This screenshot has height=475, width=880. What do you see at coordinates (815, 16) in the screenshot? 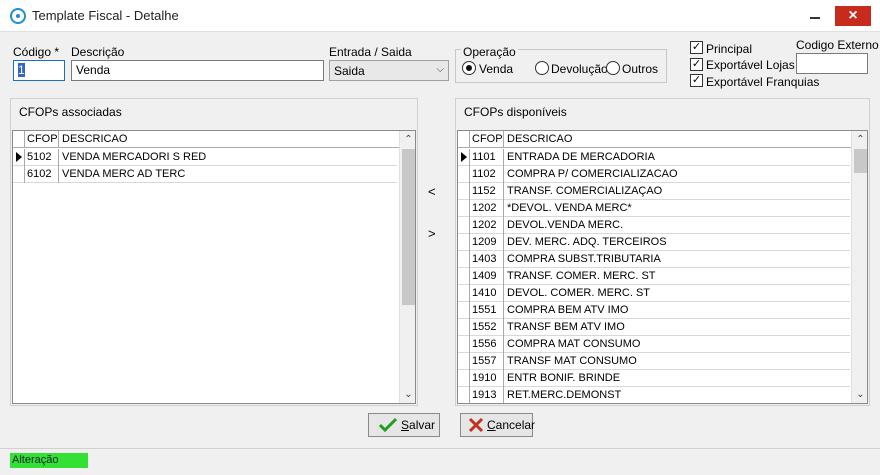
I see `minimize-button` at bounding box center [815, 16].